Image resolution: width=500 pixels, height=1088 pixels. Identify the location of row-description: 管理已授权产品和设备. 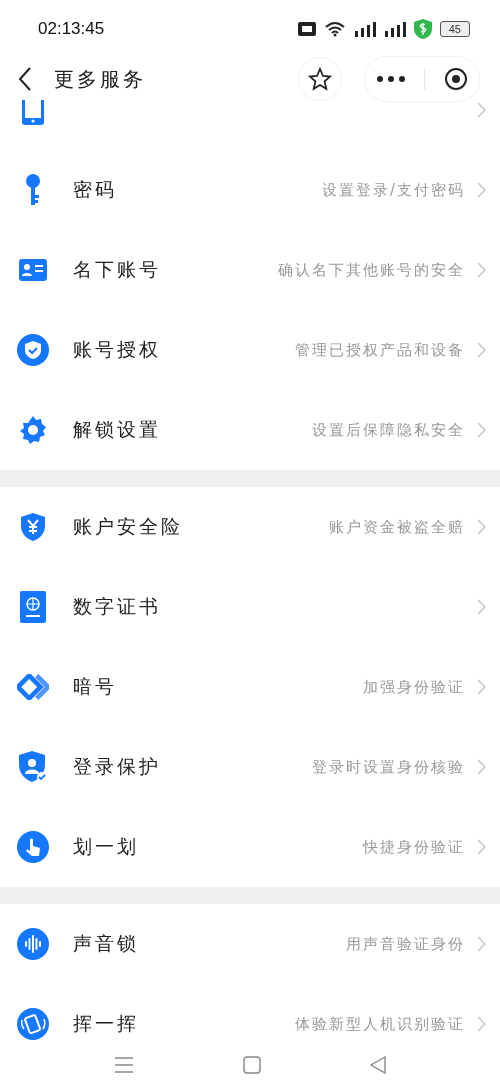
(380, 350).